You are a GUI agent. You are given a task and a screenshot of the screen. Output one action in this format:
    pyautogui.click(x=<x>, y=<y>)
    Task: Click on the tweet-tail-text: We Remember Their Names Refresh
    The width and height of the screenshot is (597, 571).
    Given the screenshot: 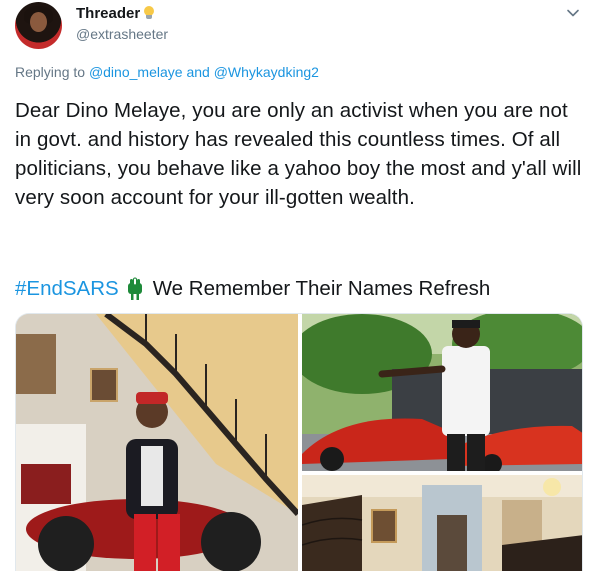 What is the action you would take?
    pyautogui.click(x=321, y=288)
    